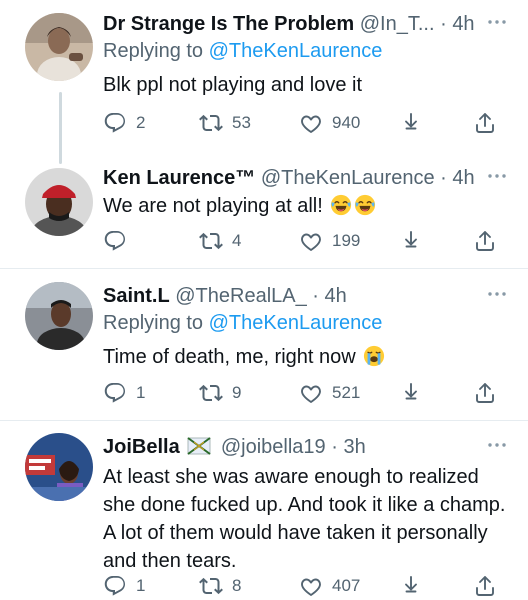  I want to click on reply-button, so click(115, 241).